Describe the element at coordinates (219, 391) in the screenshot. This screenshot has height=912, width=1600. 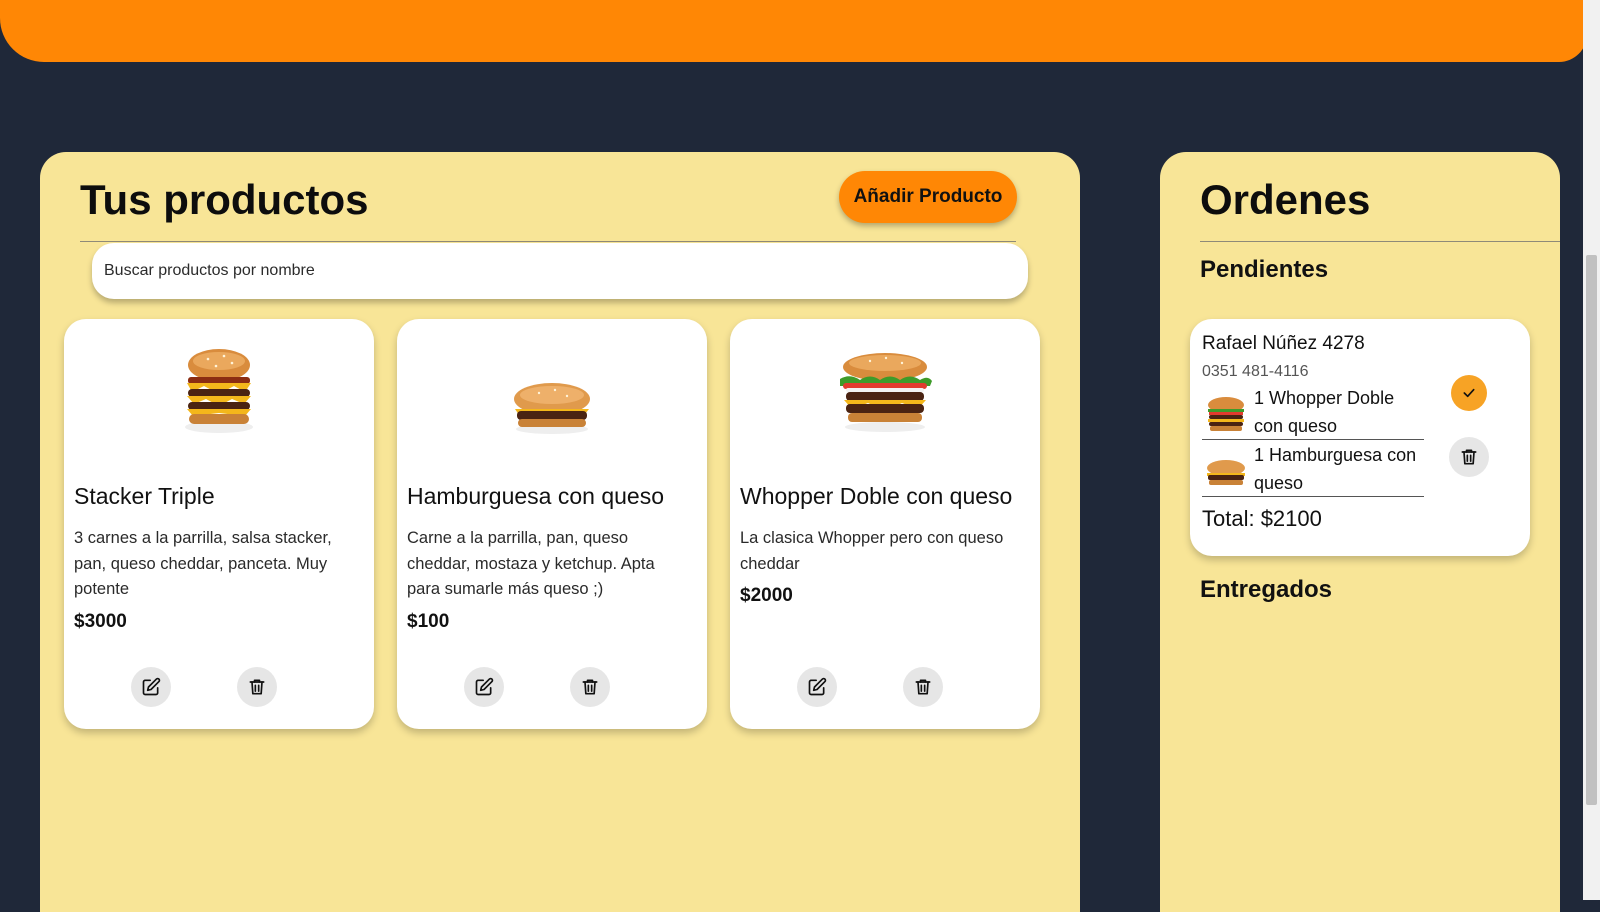
I see `burger-stacker-triple-image` at that location.